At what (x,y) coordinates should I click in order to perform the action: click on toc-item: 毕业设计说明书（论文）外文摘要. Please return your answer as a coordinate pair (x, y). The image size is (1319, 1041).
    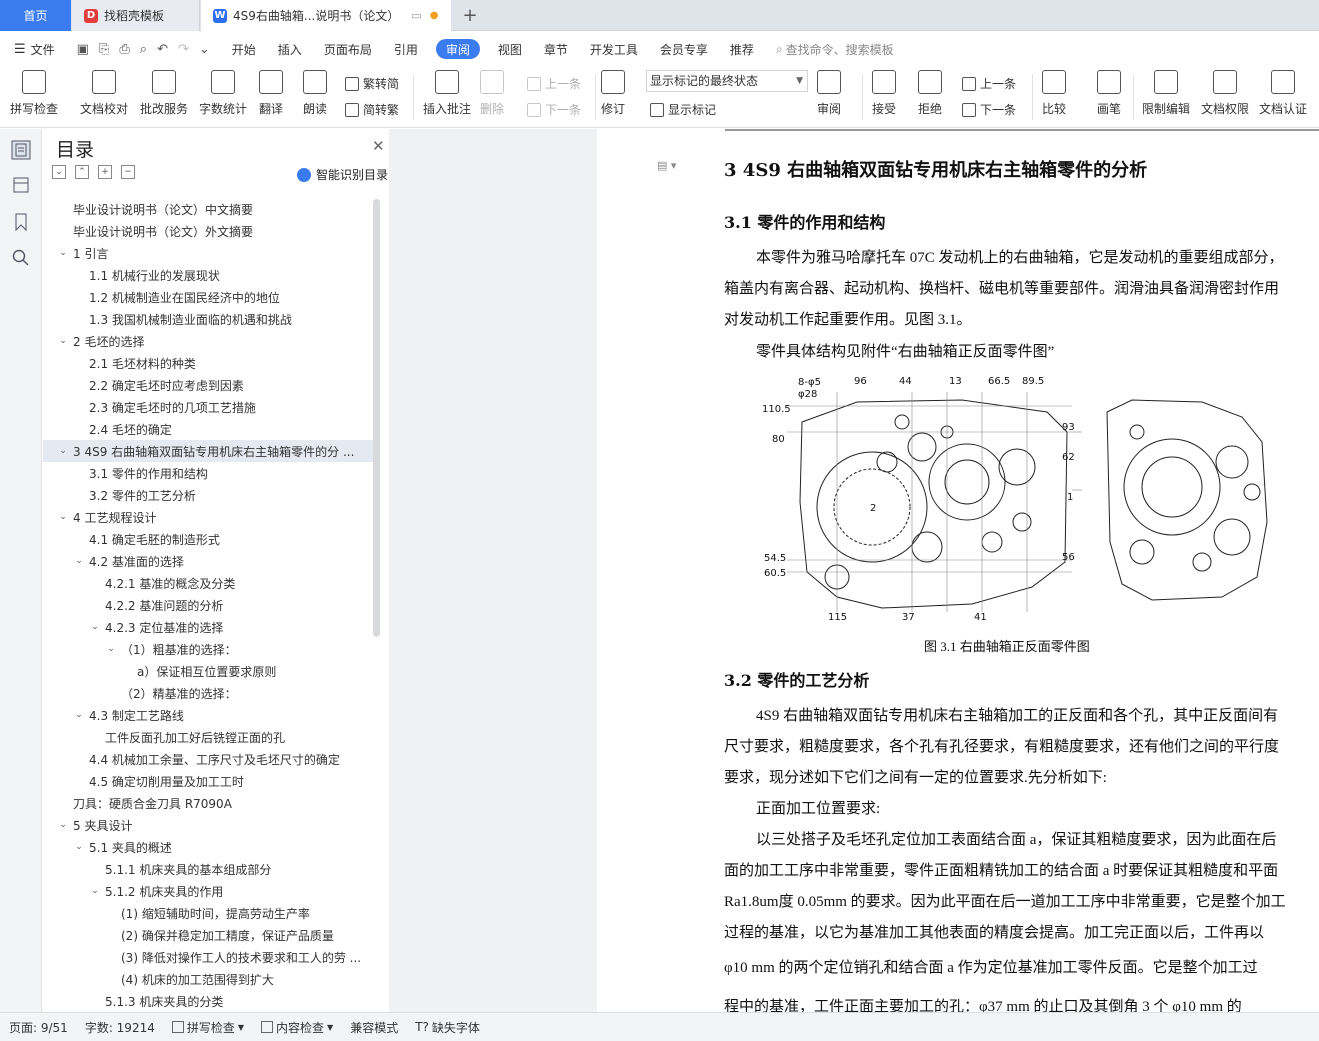
    Looking at the image, I should click on (209, 231).